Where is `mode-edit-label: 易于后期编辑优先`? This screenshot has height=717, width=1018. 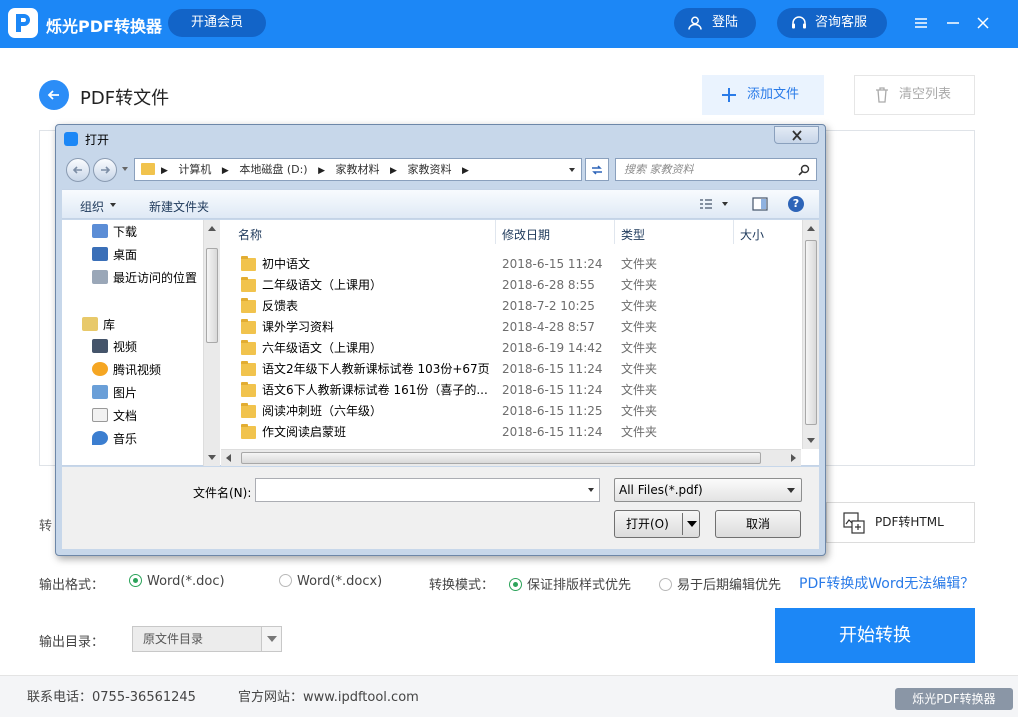 mode-edit-label: 易于后期编辑优先 is located at coordinates (729, 585).